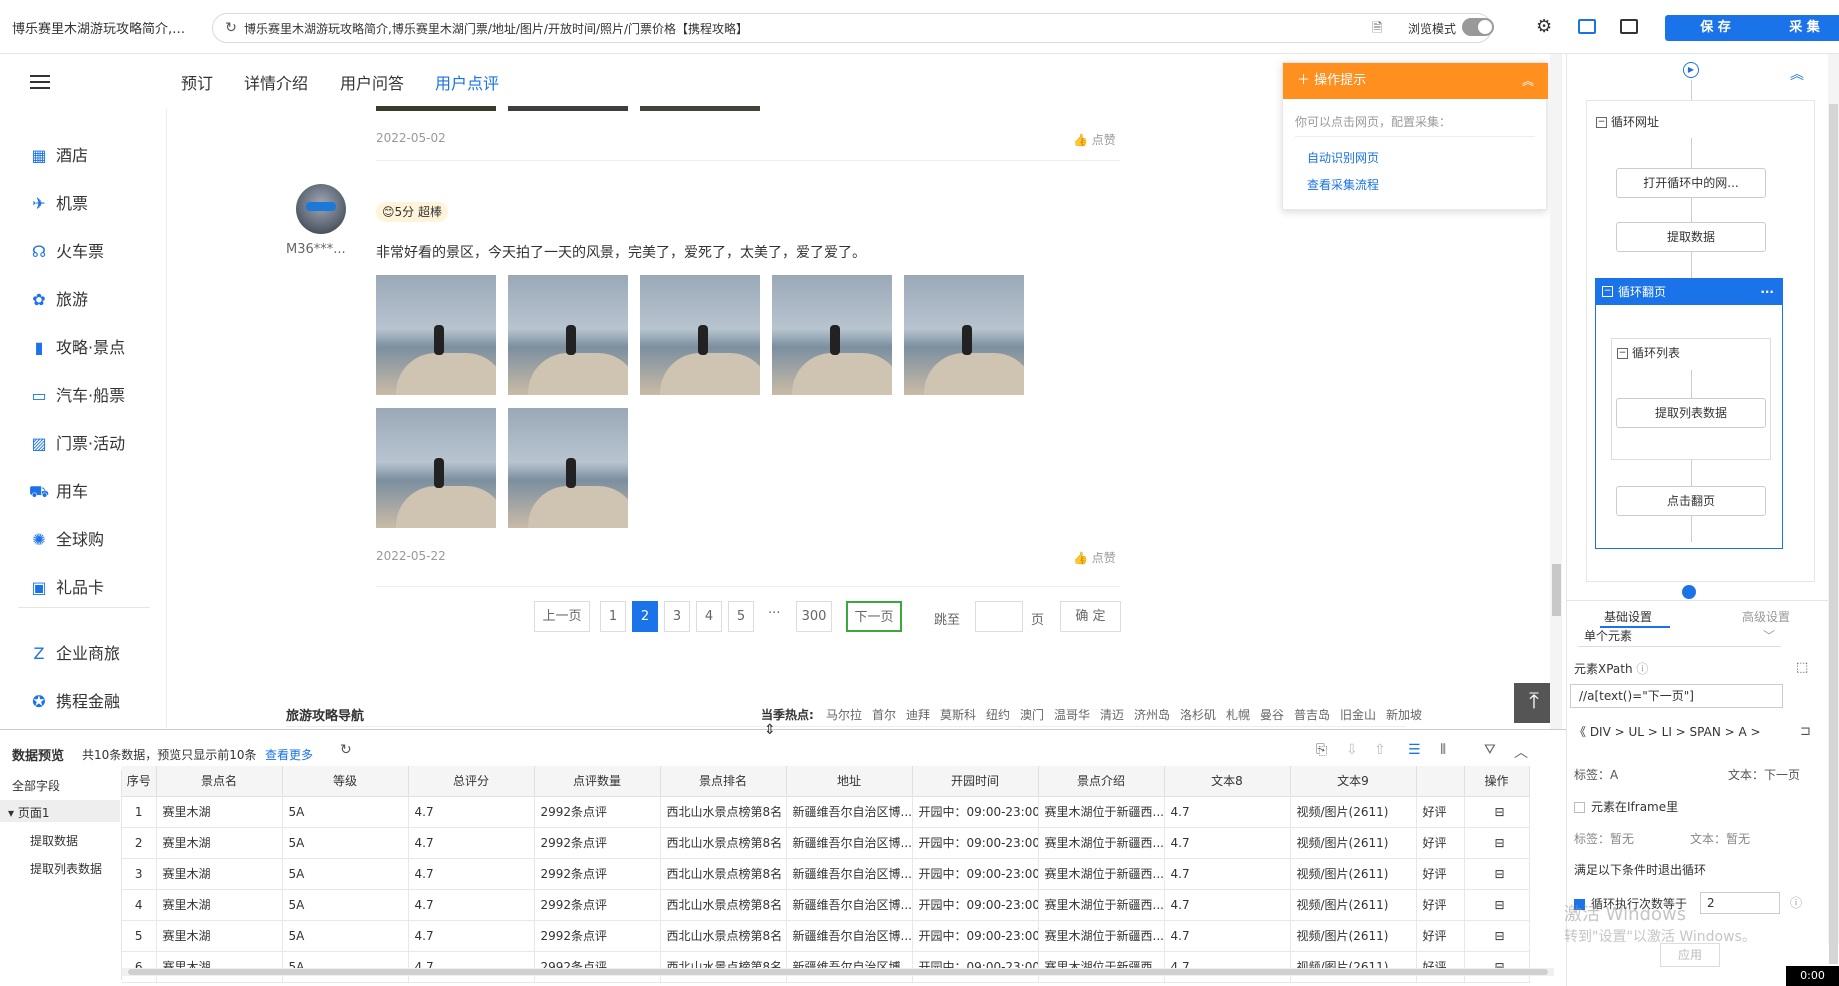 Image resolution: width=1839 pixels, height=986 pixels. I want to click on loop-count-input: 2, so click(1740, 903).